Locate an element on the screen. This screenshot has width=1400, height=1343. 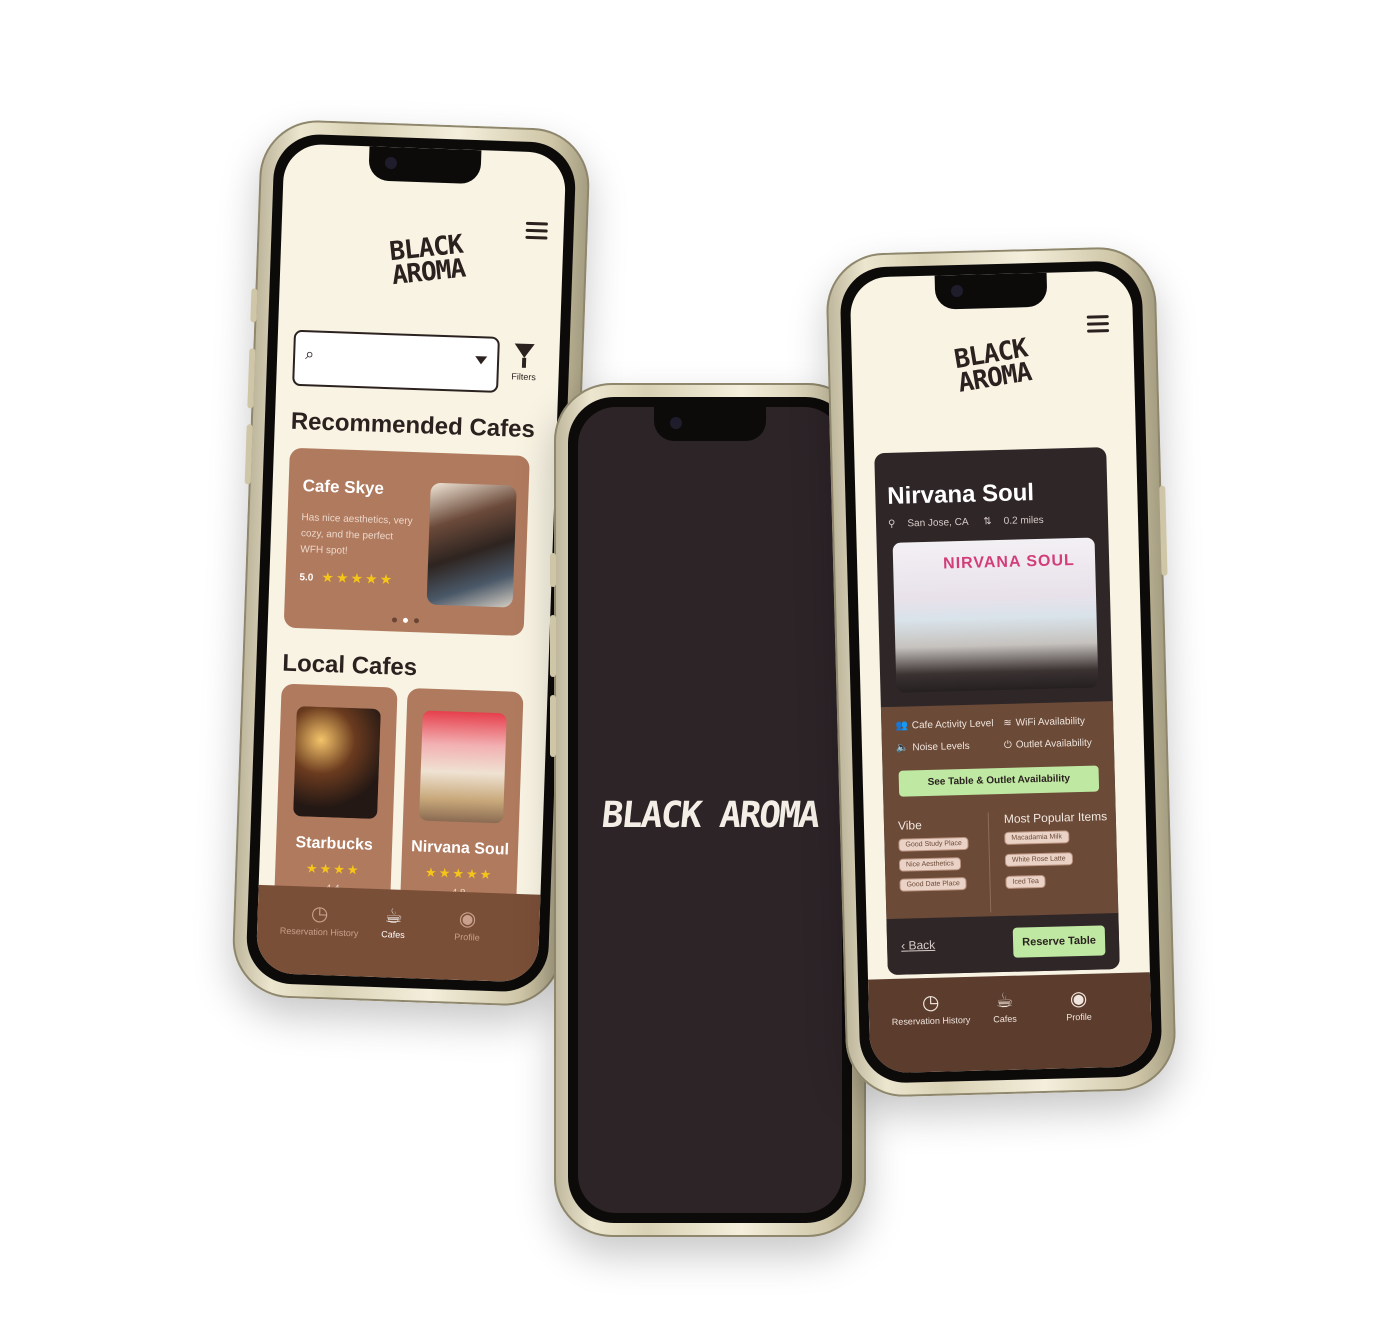
see-availability-button: See Table & Outlet Availability is located at coordinates (999, 781).